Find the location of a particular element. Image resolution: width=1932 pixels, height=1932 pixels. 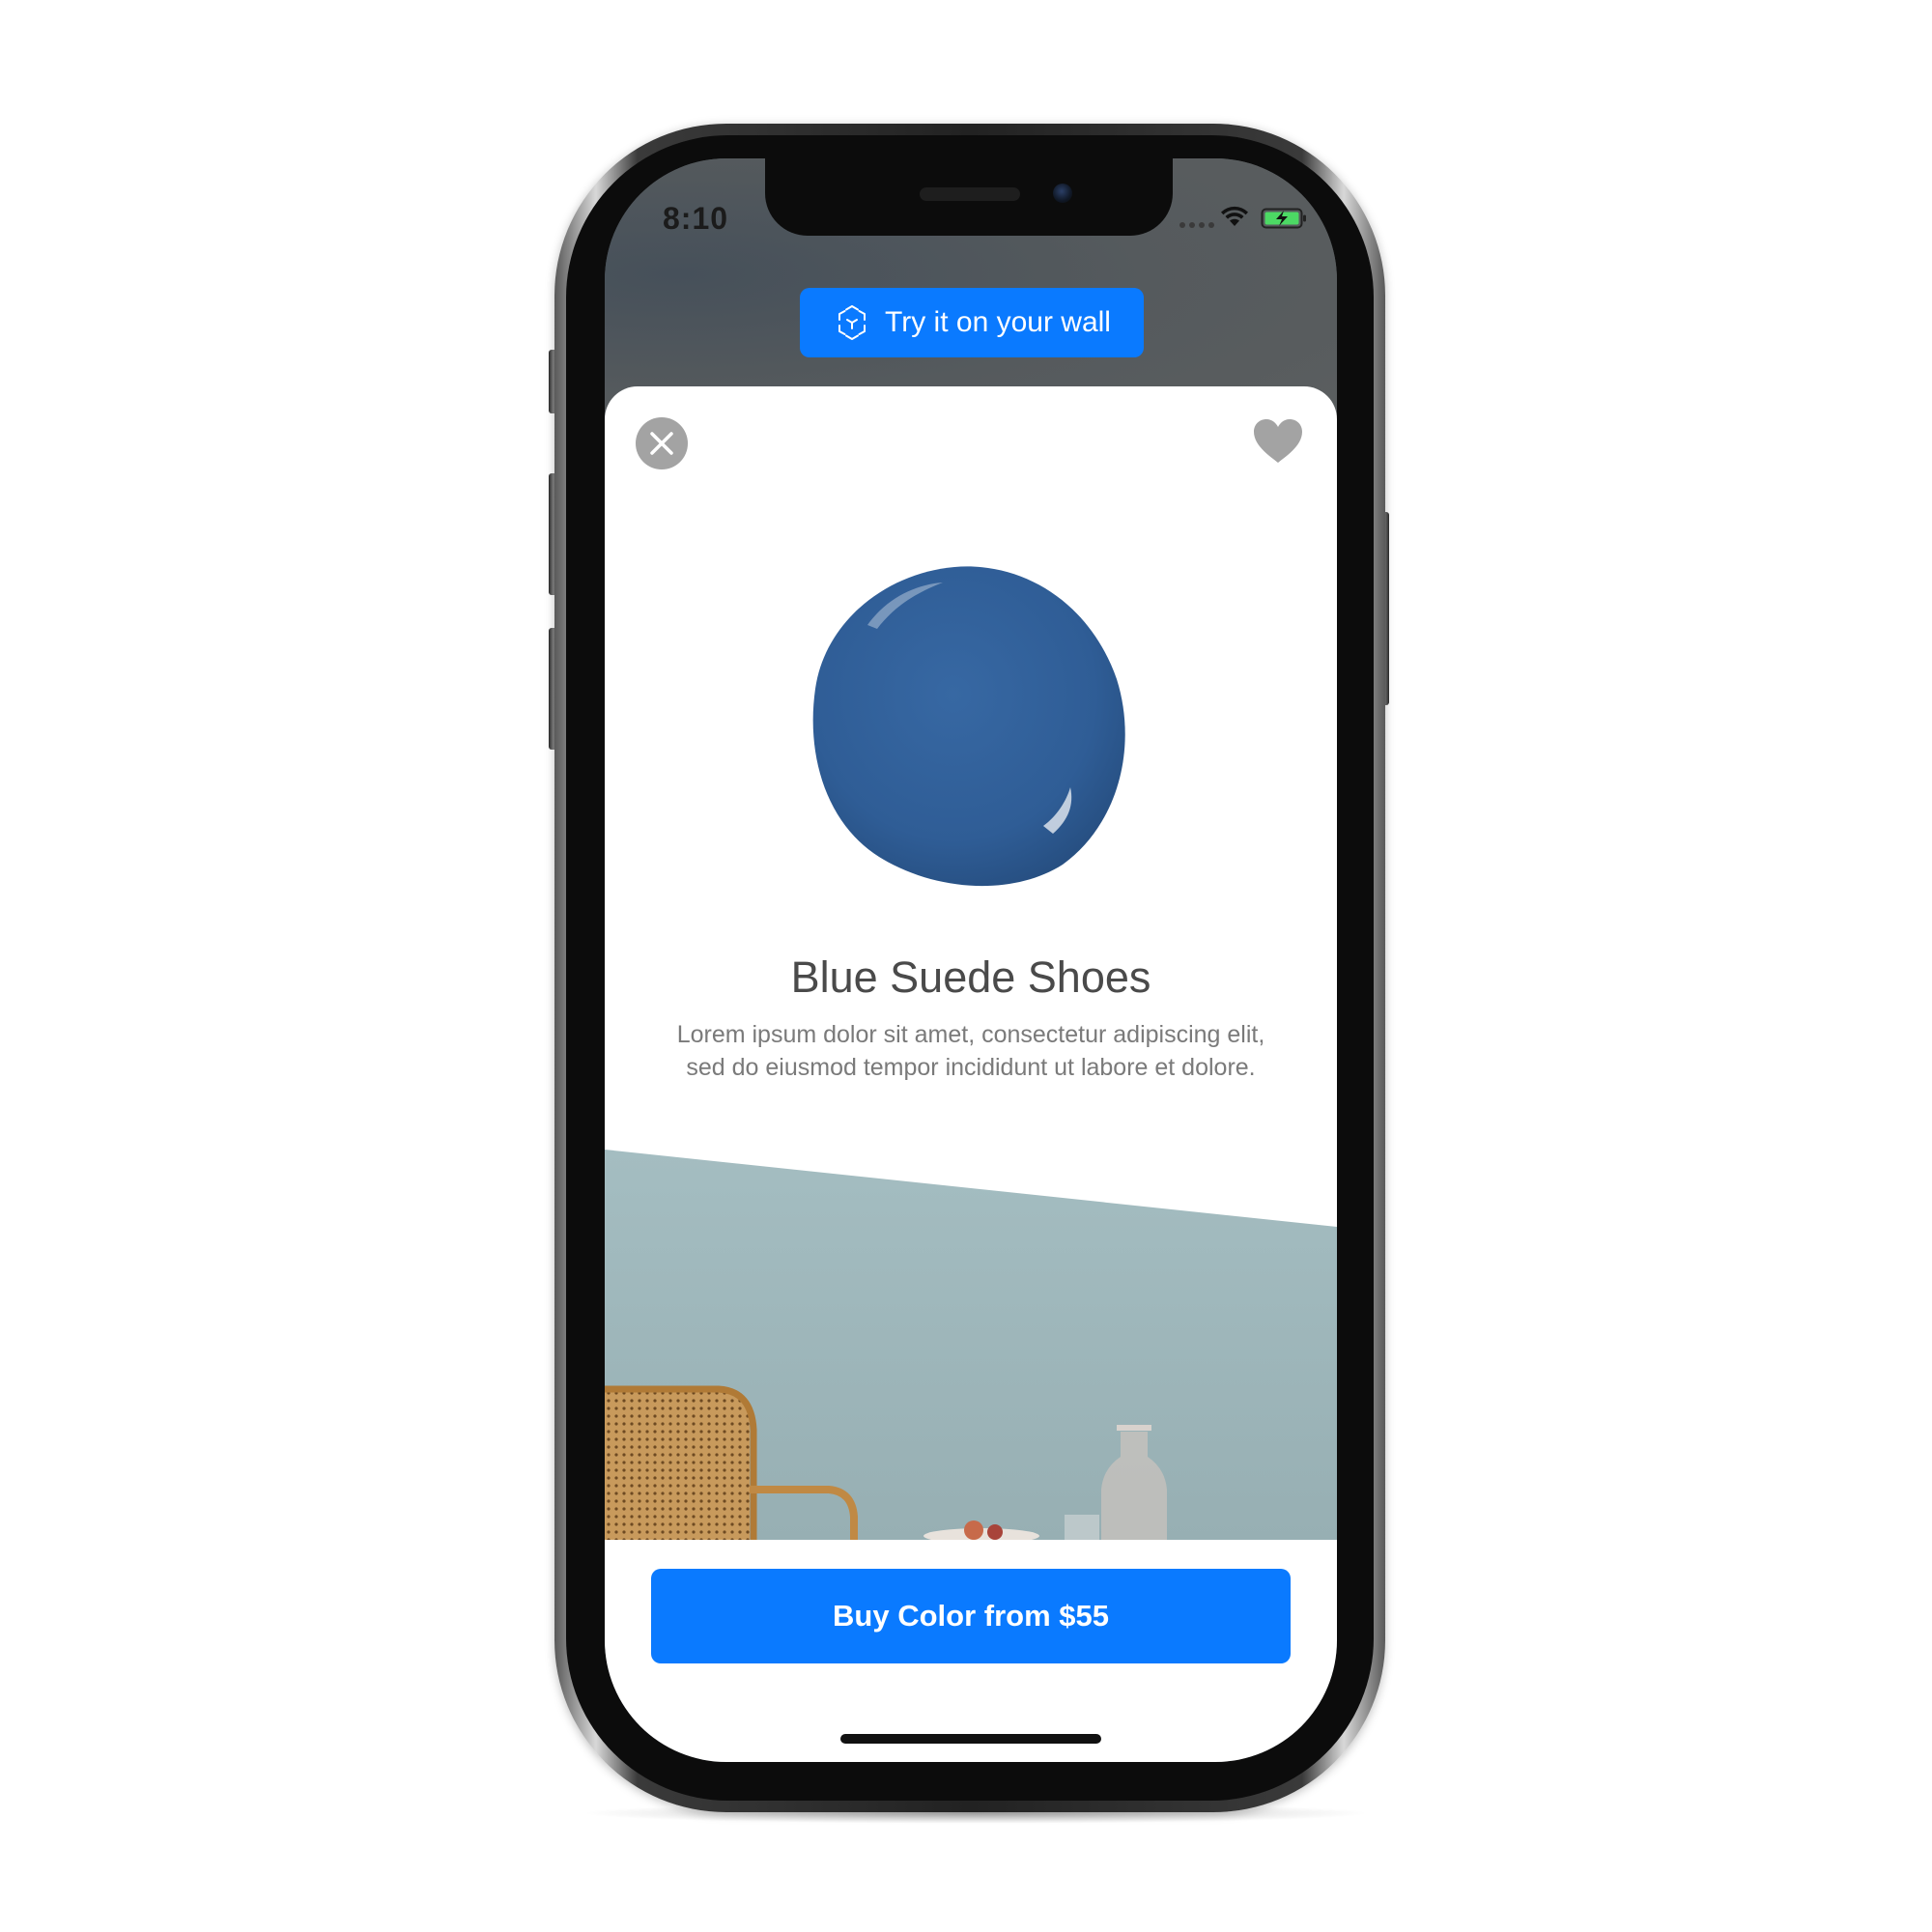

room-scene is located at coordinates (971, 1345).